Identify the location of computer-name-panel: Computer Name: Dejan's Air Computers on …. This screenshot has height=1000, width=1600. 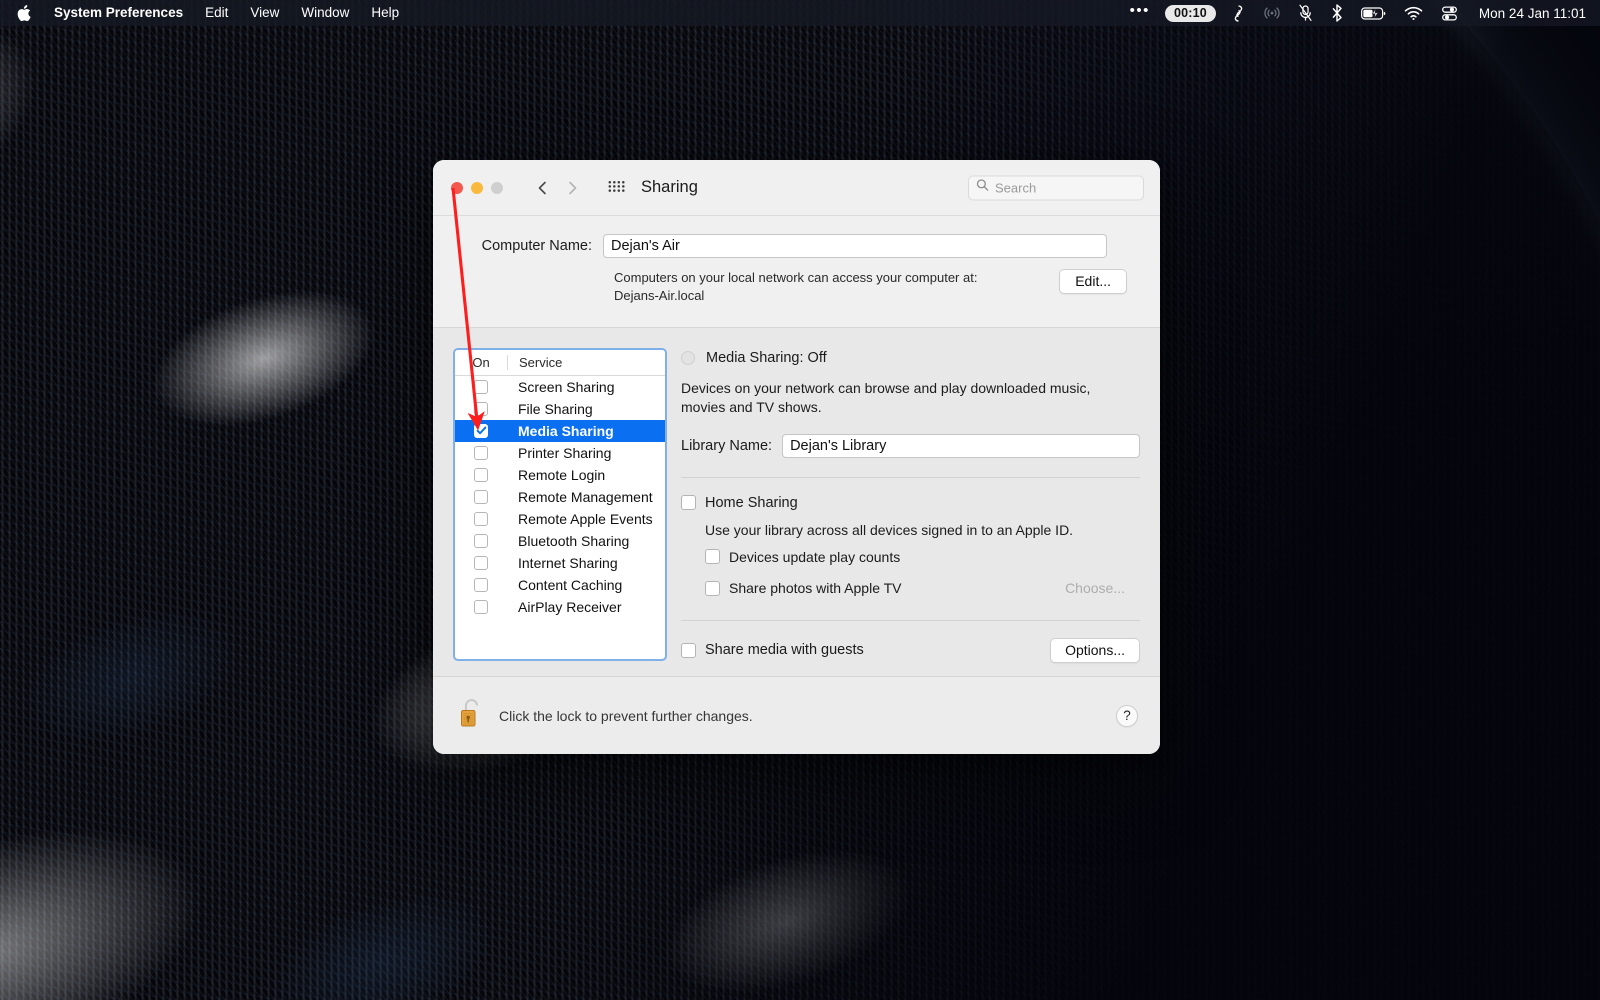
(796, 272).